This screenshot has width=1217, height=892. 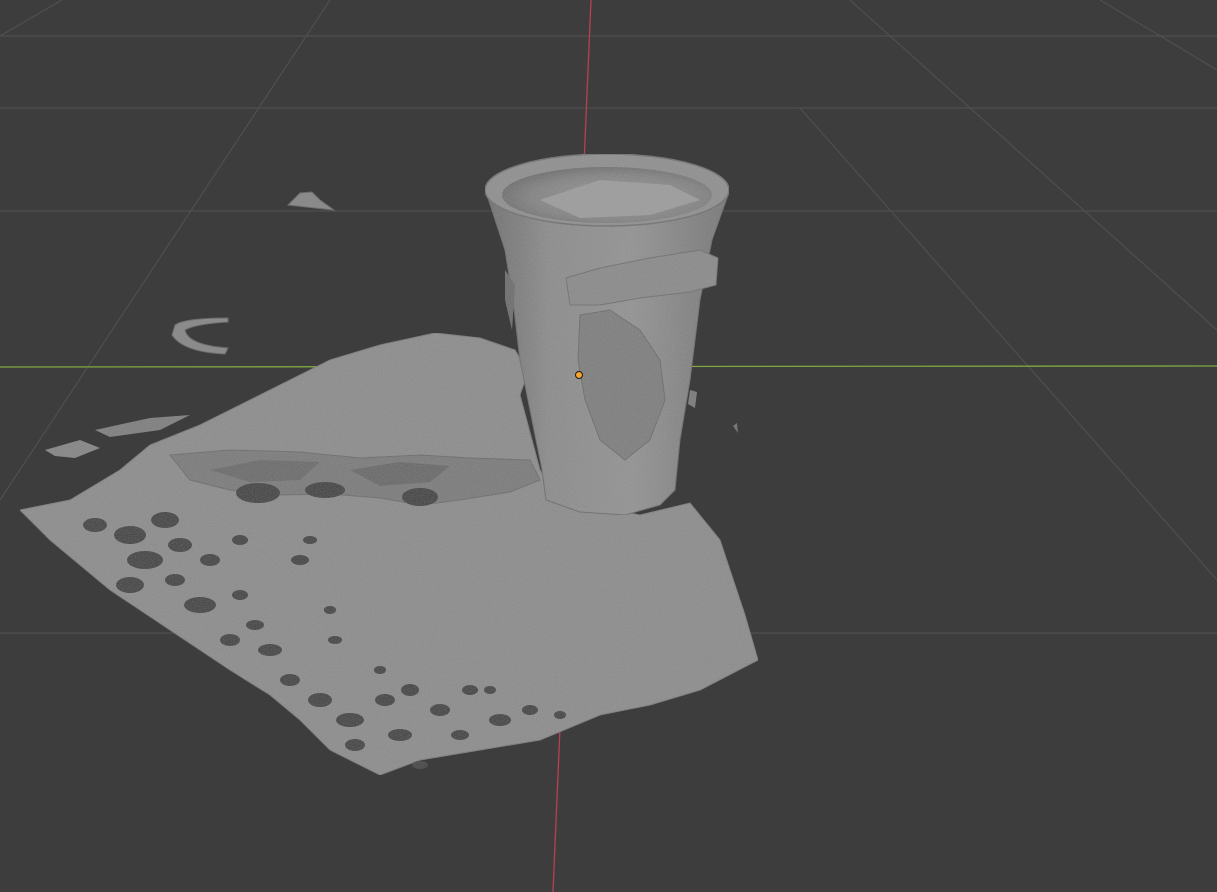 What do you see at coordinates (735, 428) in the screenshot?
I see `floating-speck` at bounding box center [735, 428].